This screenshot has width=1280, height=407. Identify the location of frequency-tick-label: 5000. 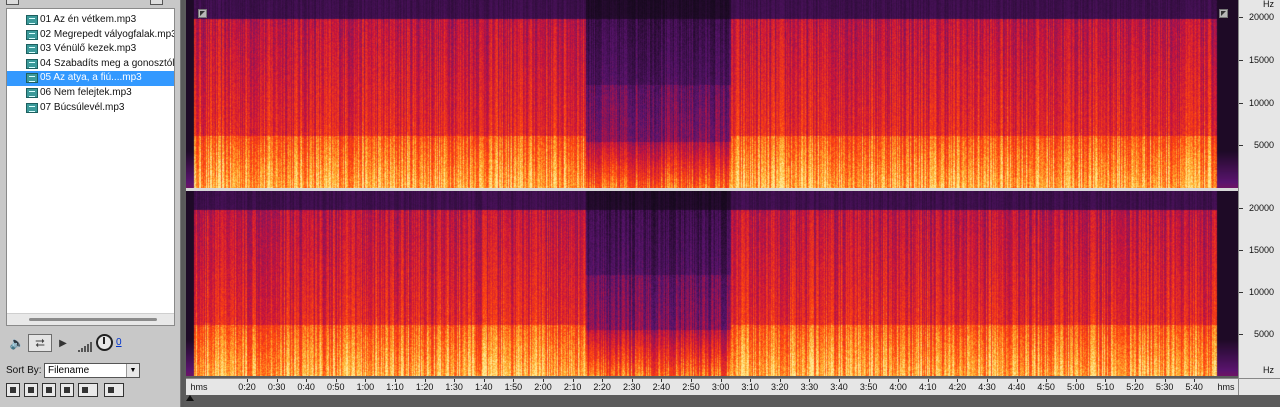
(1263, 333).